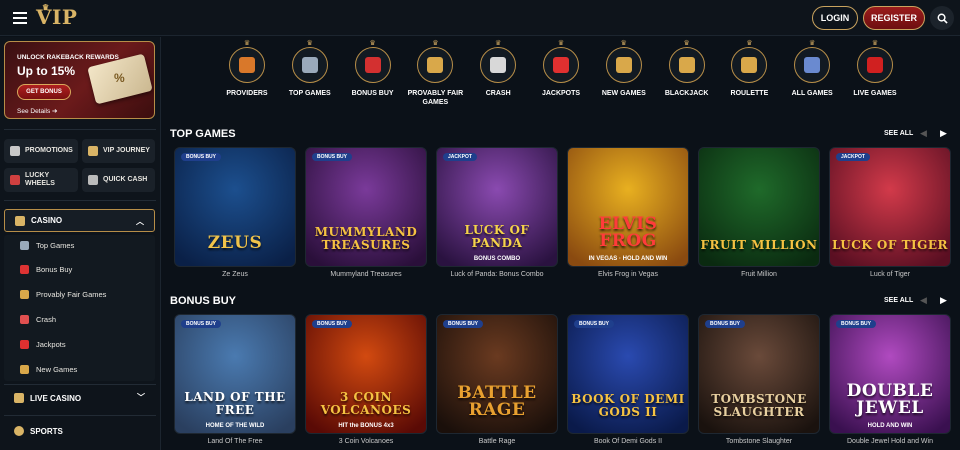 Image resolution: width=960 pixels, height=450 pixels. Describe the element at coordinates (118, 151) in the screenshot. I see `quick-link-1: VIP JOURNEY` at that location.